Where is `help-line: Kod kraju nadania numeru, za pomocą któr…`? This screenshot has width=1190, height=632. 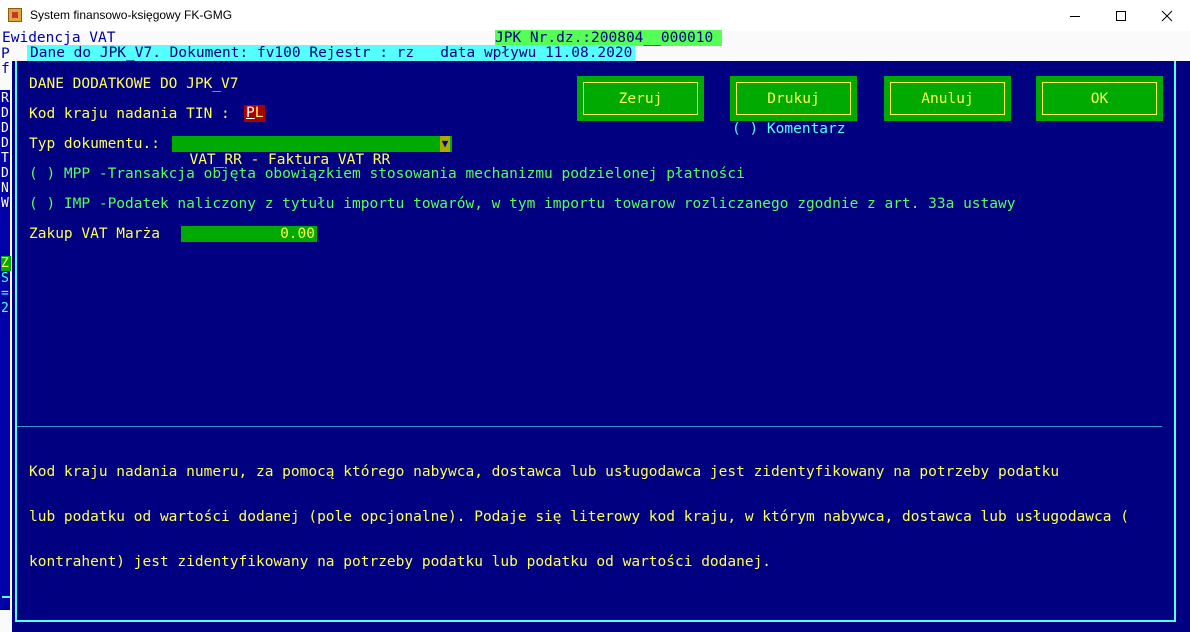 help-line: Kod kraju nadania numeru, za pomocą któr… is located at coordinates (544, 472).